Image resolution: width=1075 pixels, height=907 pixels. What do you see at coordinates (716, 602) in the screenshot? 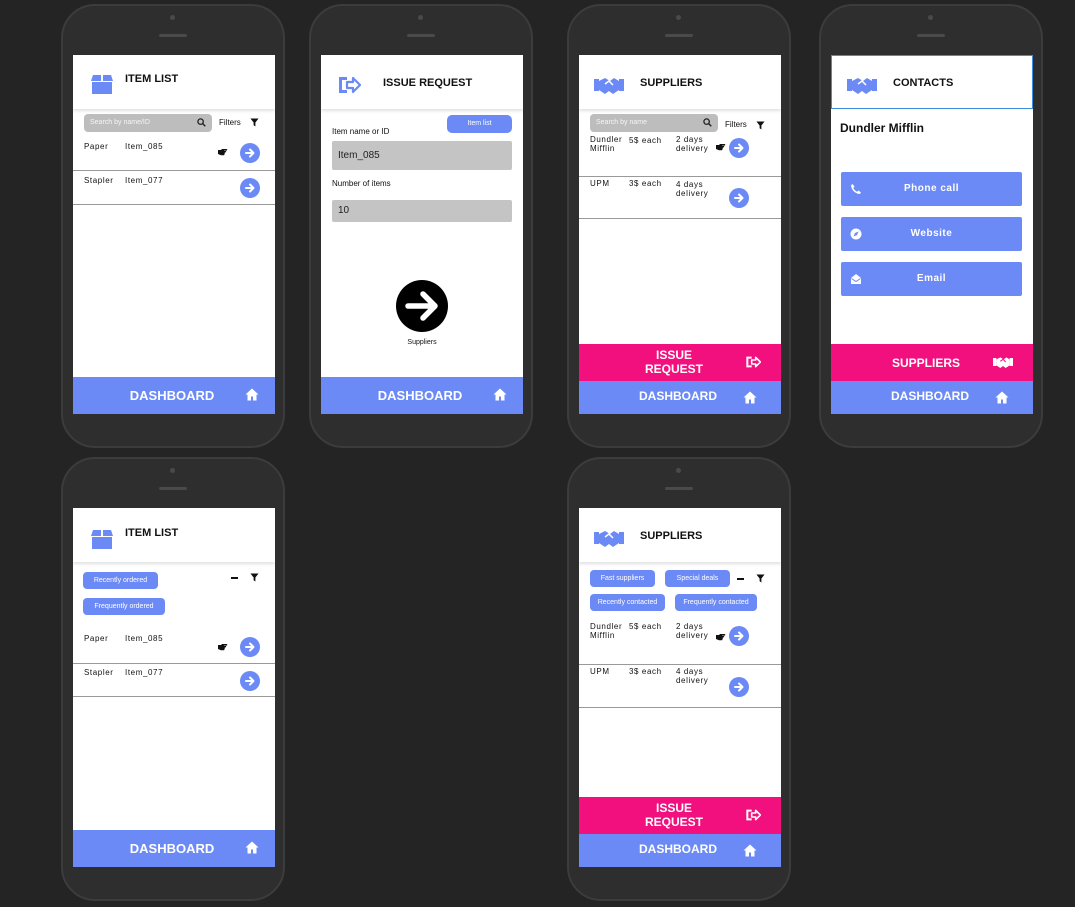
I see `filter-chip-frequently-contacted: Frequently contacted` at bounding box center [716, 602].